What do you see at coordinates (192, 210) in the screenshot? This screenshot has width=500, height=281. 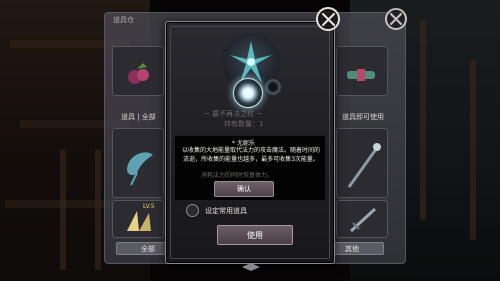 I see `favorite-item-checkbox` at bounding box center [192, 210].